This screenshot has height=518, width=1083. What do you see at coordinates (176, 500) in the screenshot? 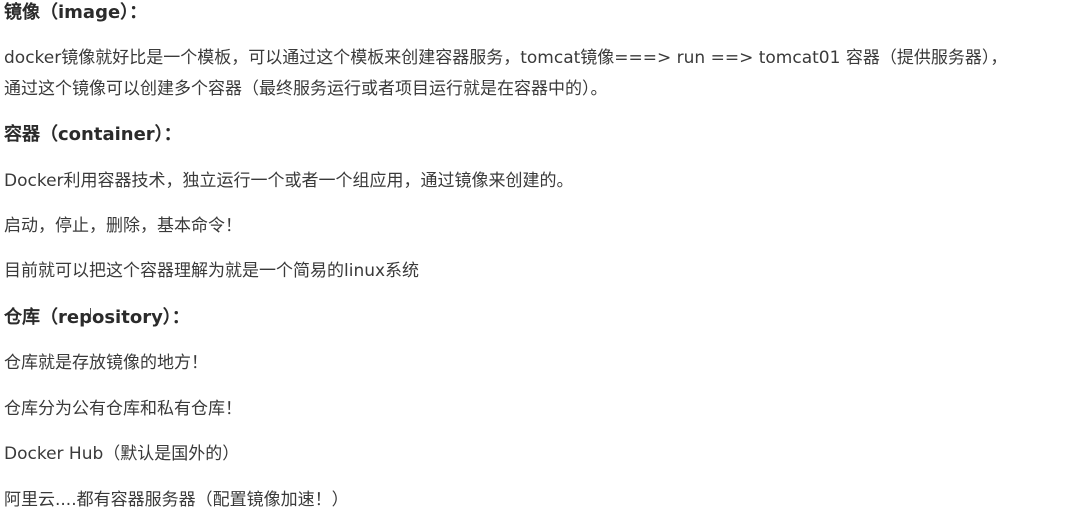
I see `repository-paragraph-4: 阿里云....都有容器服务器（配置镜像加速！）` at bounding box center [176, 500].